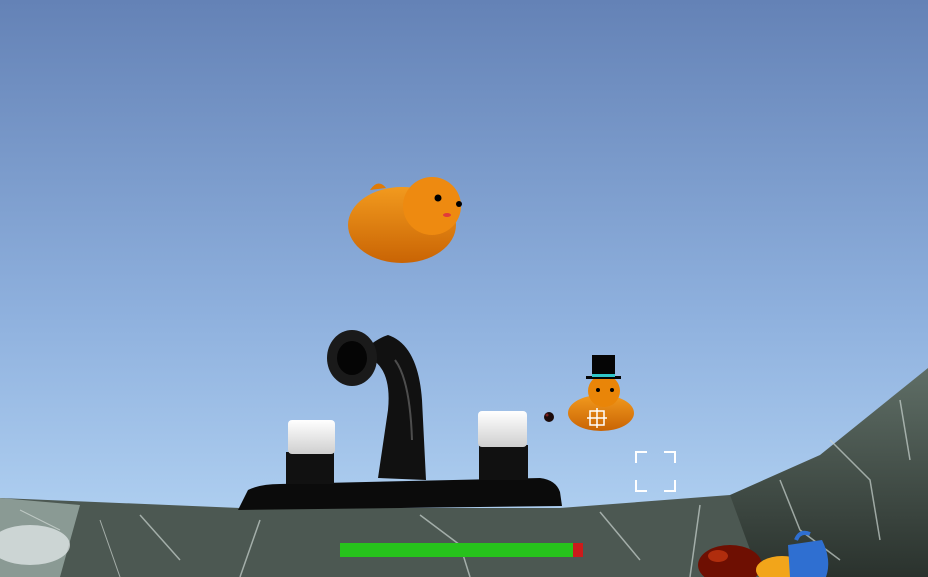 The height and width of the screenshot is (577, 928). What do you see at coordinates (763, 553) in the screenshot?
I see `player-items` at bounding box center [763, 553].